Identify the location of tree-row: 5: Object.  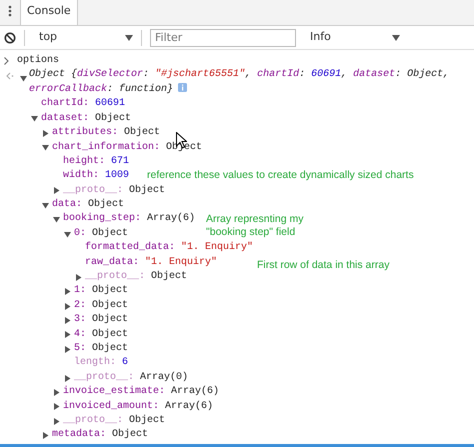
(64, 349).